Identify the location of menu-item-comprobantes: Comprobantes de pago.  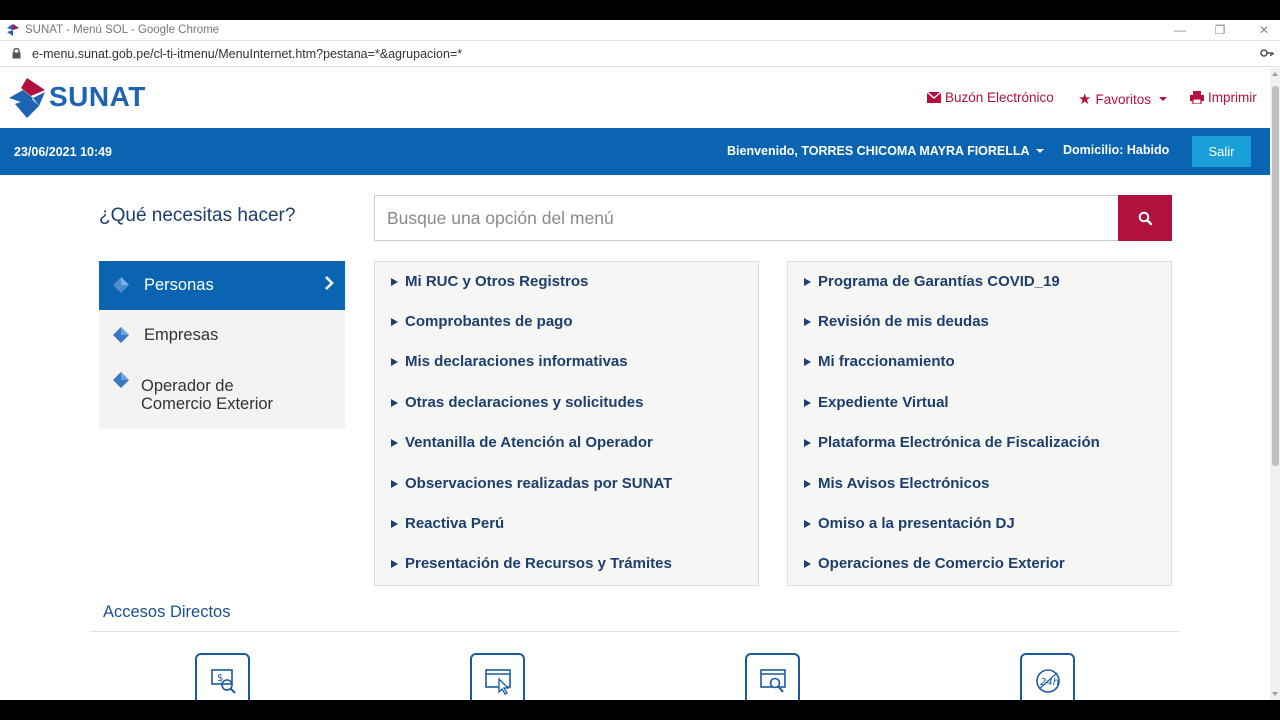
(482, 321).